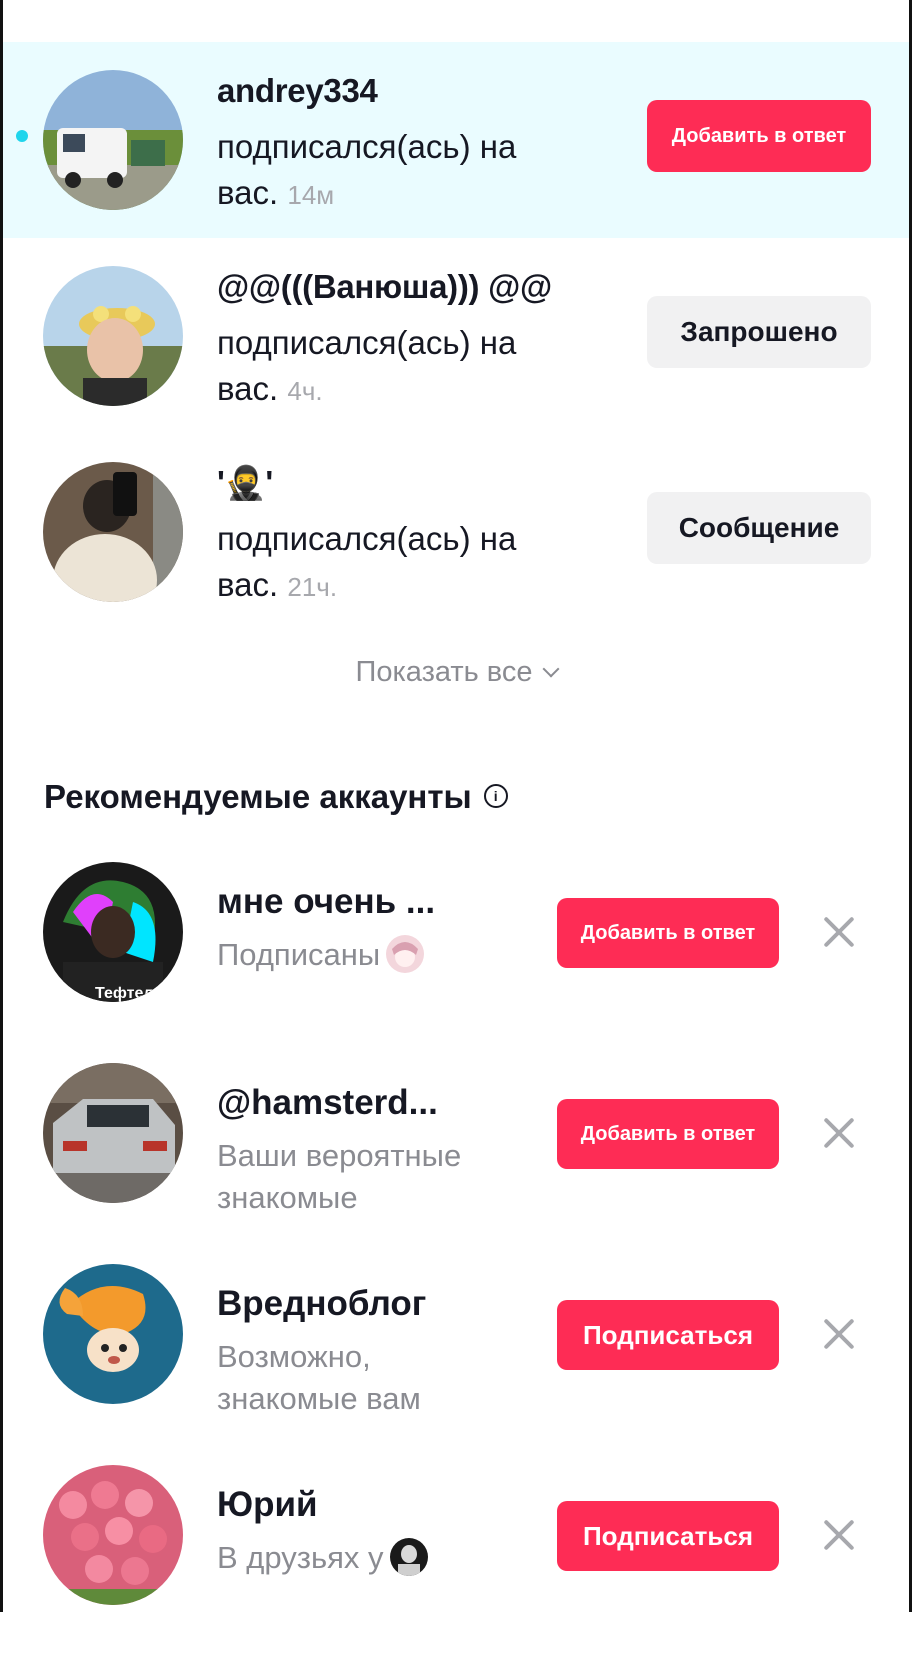 Image resolution: width=912 pixels, height=1665 pixels. Describe the element at coordinates (759, 332) in the screenshot. I see `requested-button: Запрошено` at that location.